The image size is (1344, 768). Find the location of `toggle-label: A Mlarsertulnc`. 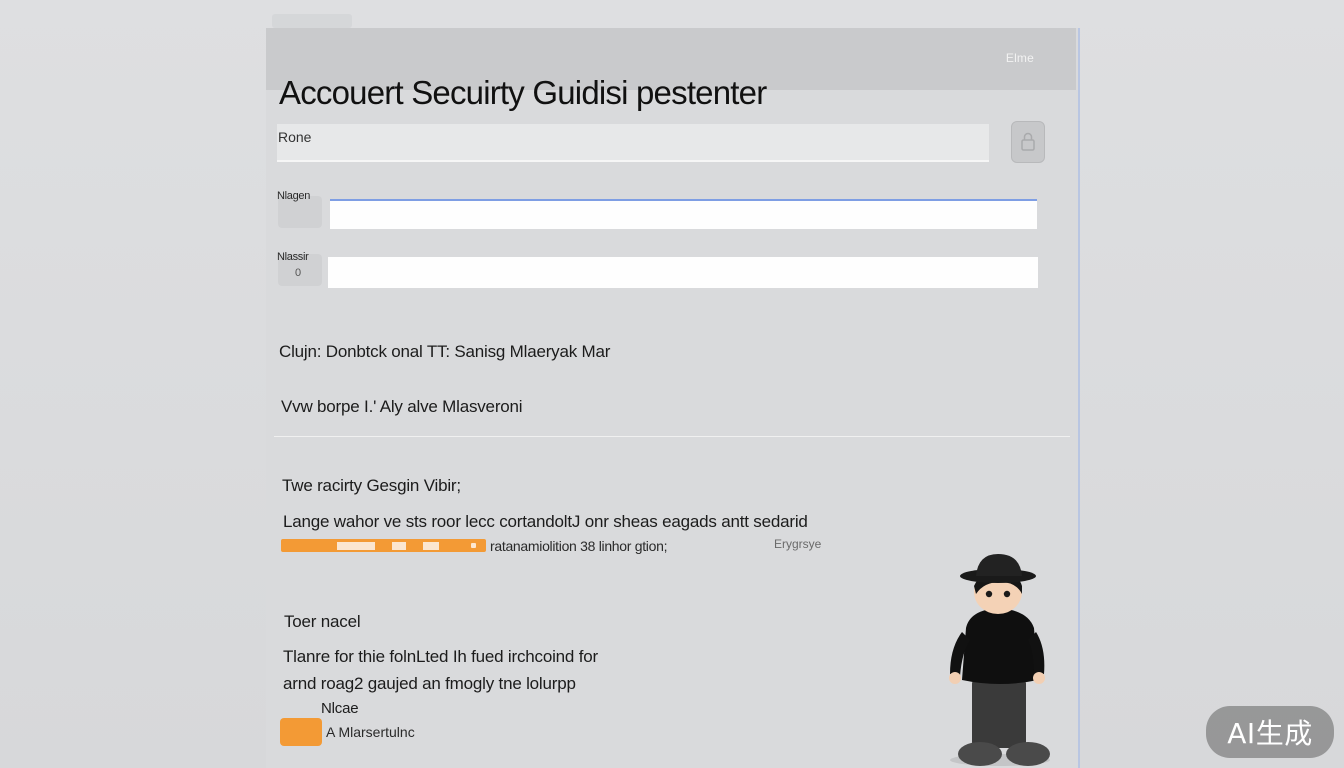

toggle-label: A Mlarsertulnc is located at coordinates (370, 732).